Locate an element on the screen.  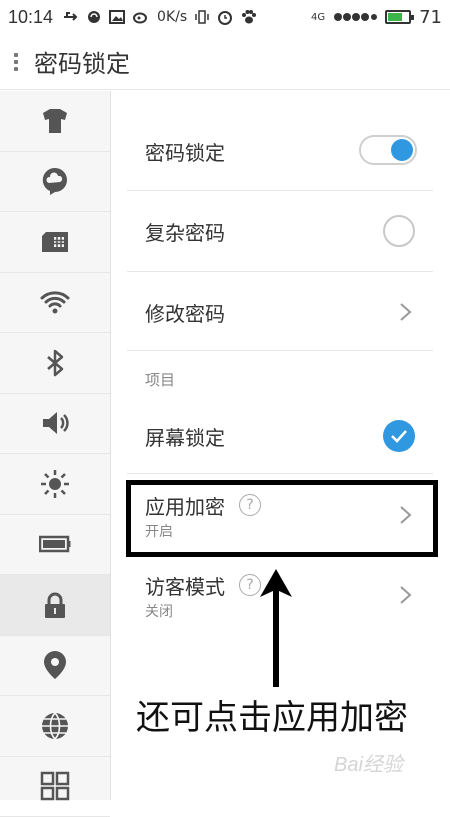
status-bar: 10:14 0K/s 4G 71 is located at coordinates (225, 17).